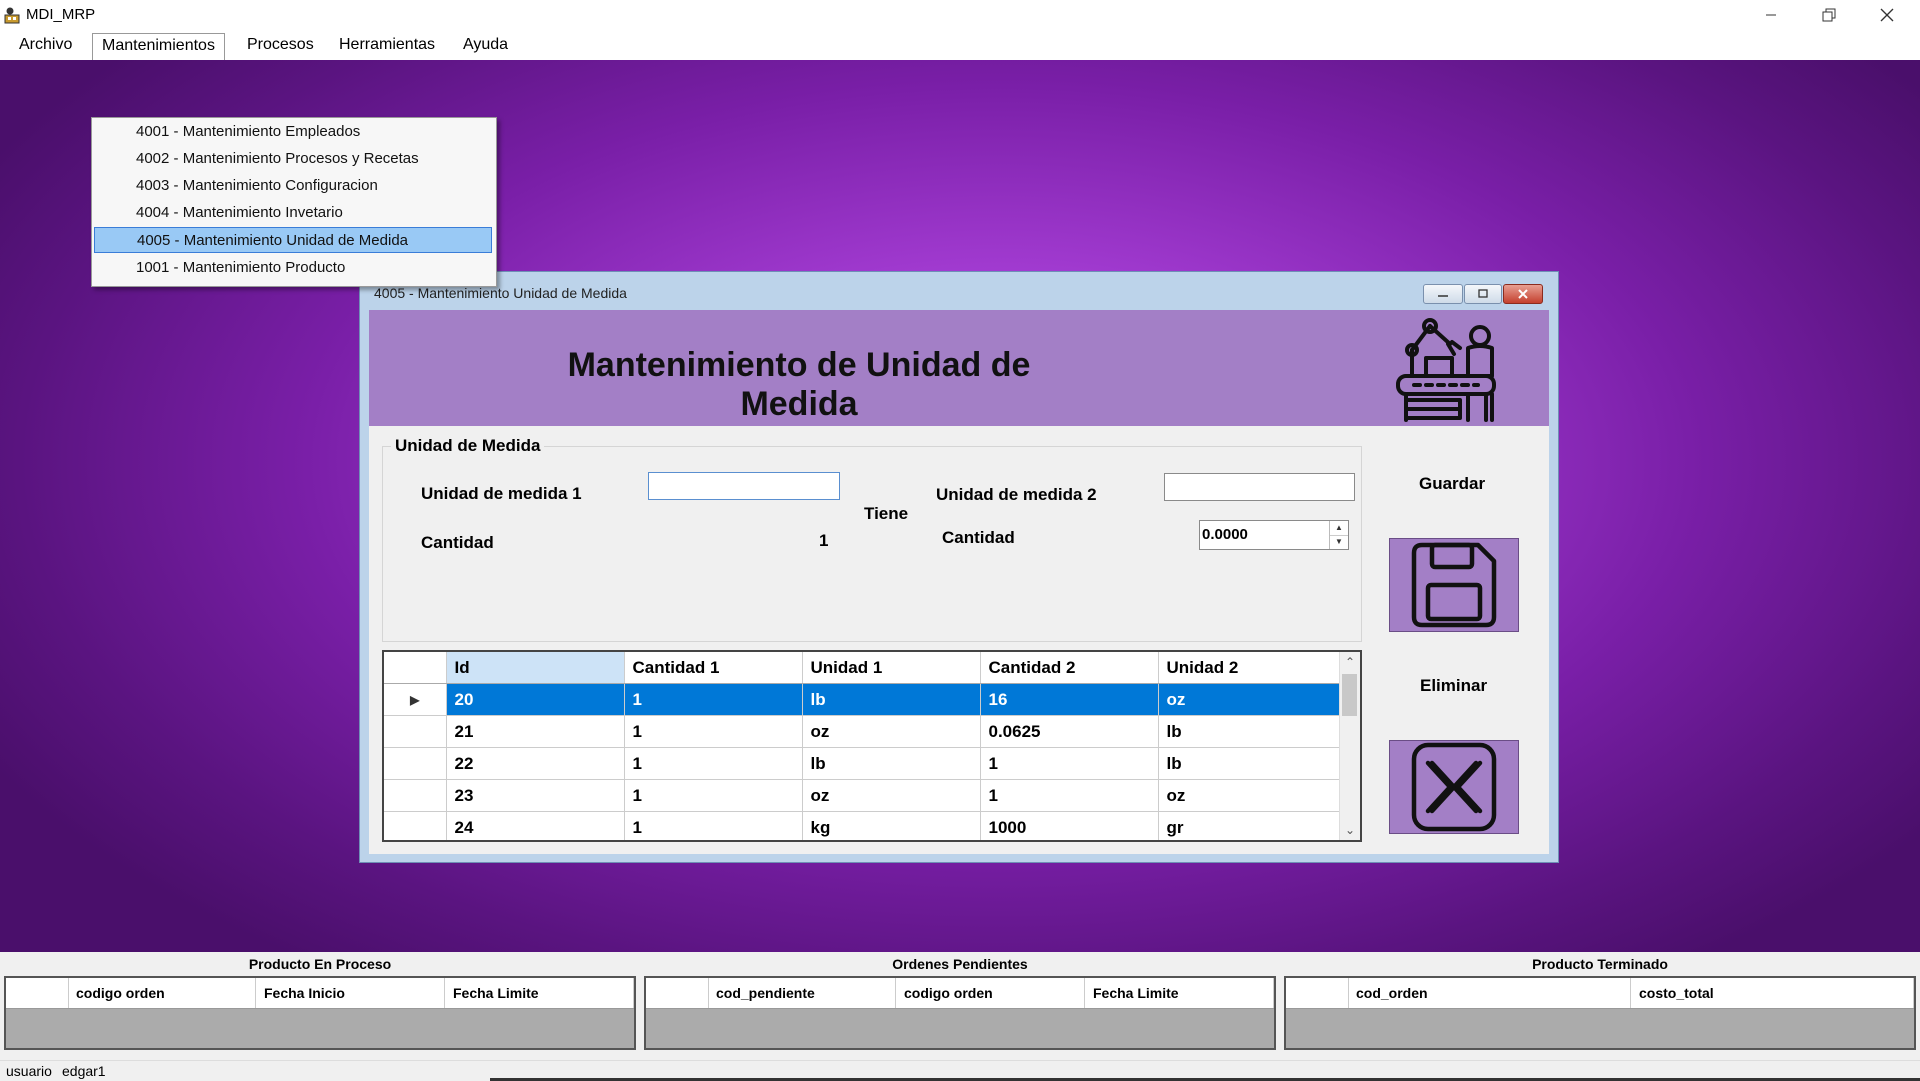 The image size is (1920, 1081). Describe the element at coordinates (1069, 668) in the screenshot. I see `column-header-cantidad2: Cantidad 2` at that location.